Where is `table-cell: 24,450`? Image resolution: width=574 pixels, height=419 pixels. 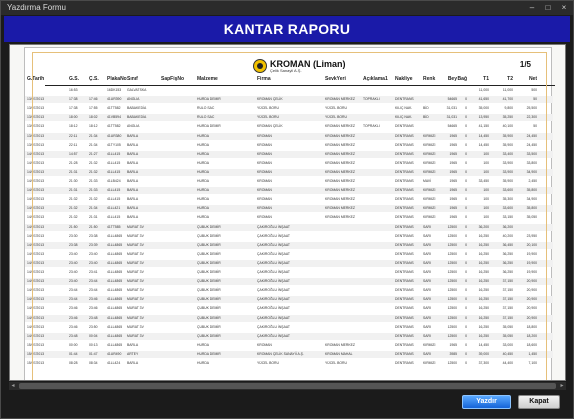 table-cell: 24,450 is located at coordinates (531, 135).